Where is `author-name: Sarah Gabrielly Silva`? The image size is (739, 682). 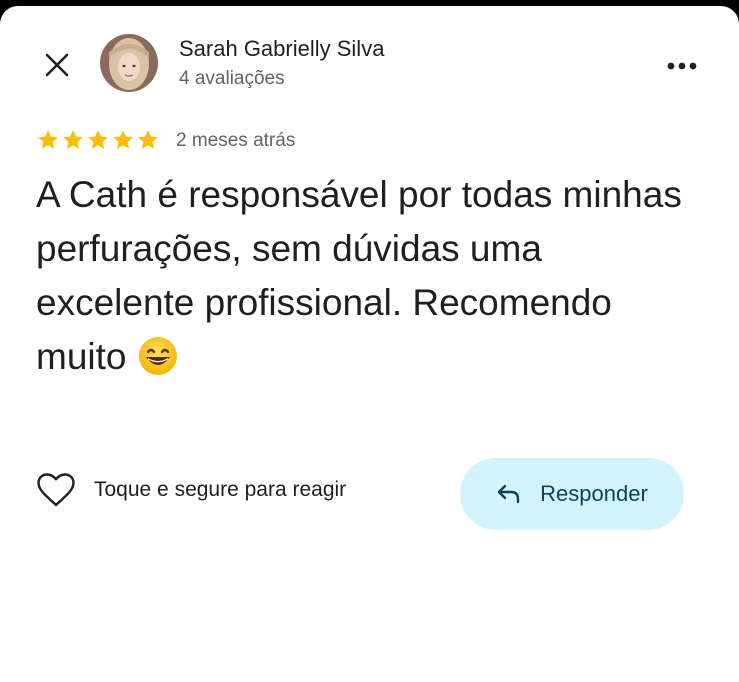
author-name: Sarah Gabrielly Silva is located at coordinates (281, 49).